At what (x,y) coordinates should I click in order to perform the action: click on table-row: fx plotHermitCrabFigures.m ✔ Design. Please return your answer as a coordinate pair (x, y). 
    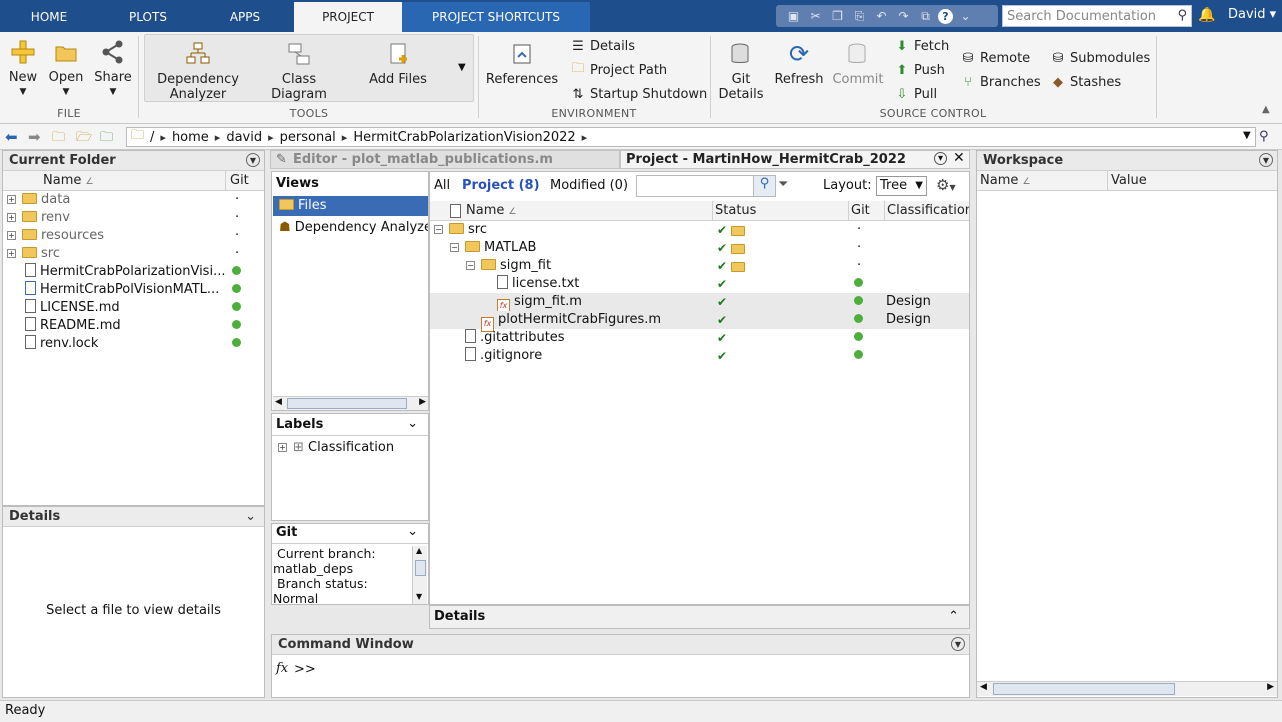
    Looking at the image, I should click on (699, 321).